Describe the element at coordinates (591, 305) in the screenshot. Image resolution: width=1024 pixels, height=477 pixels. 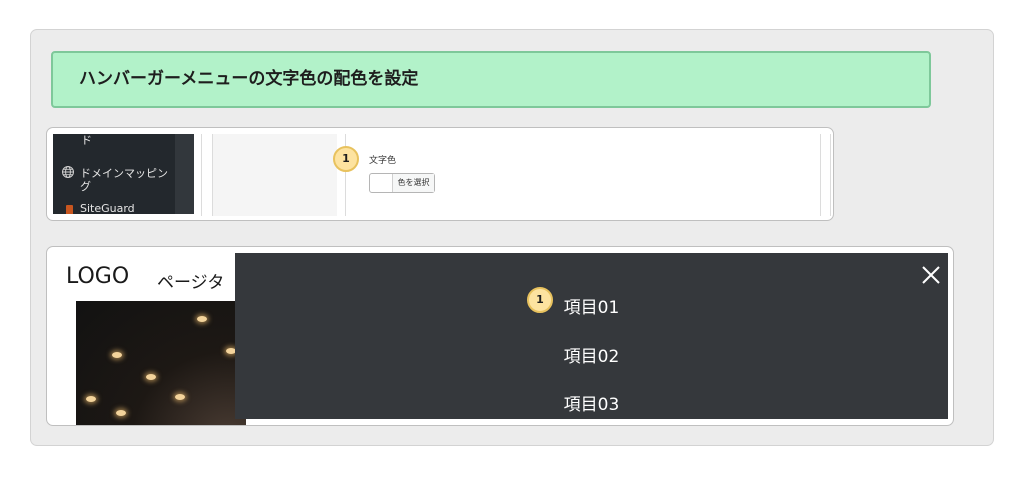
I see `menu-item: 項目01` at that location.